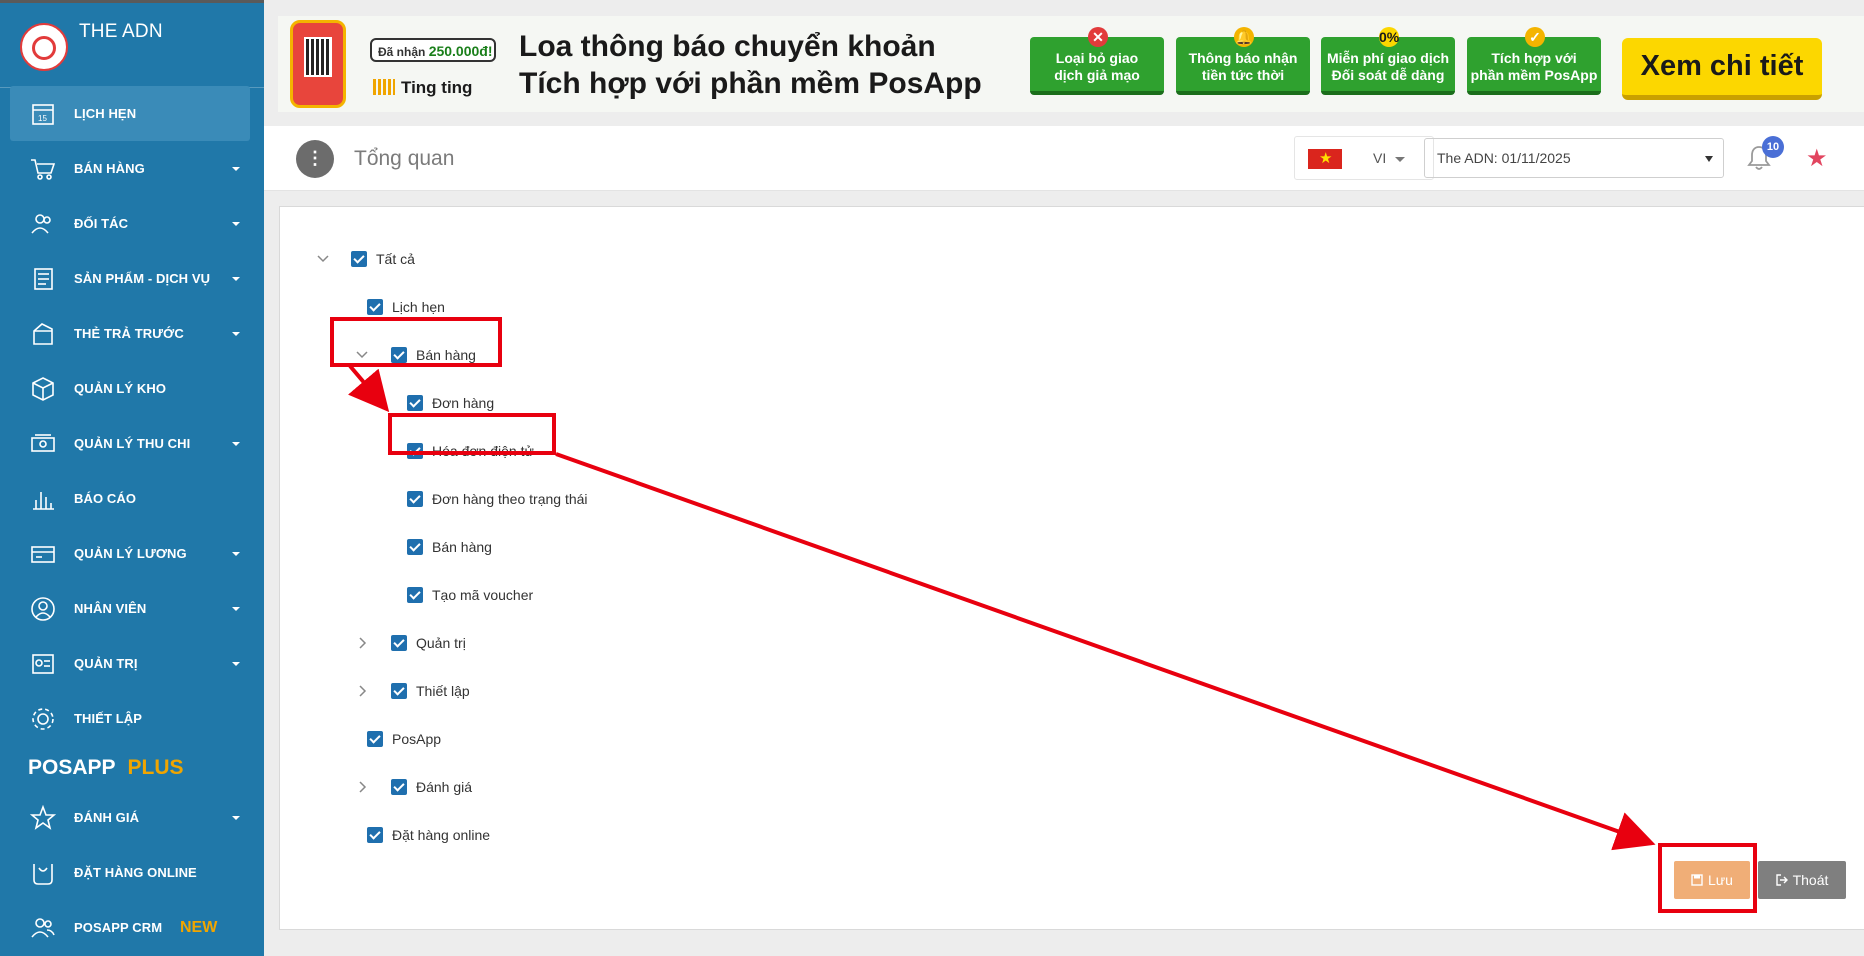 The image size is (1864, 956). What do you see at coordinates (446, 355) in the screenshot?
I see `tree-node-label: Bán hàng` at bounding box center [446, 355].